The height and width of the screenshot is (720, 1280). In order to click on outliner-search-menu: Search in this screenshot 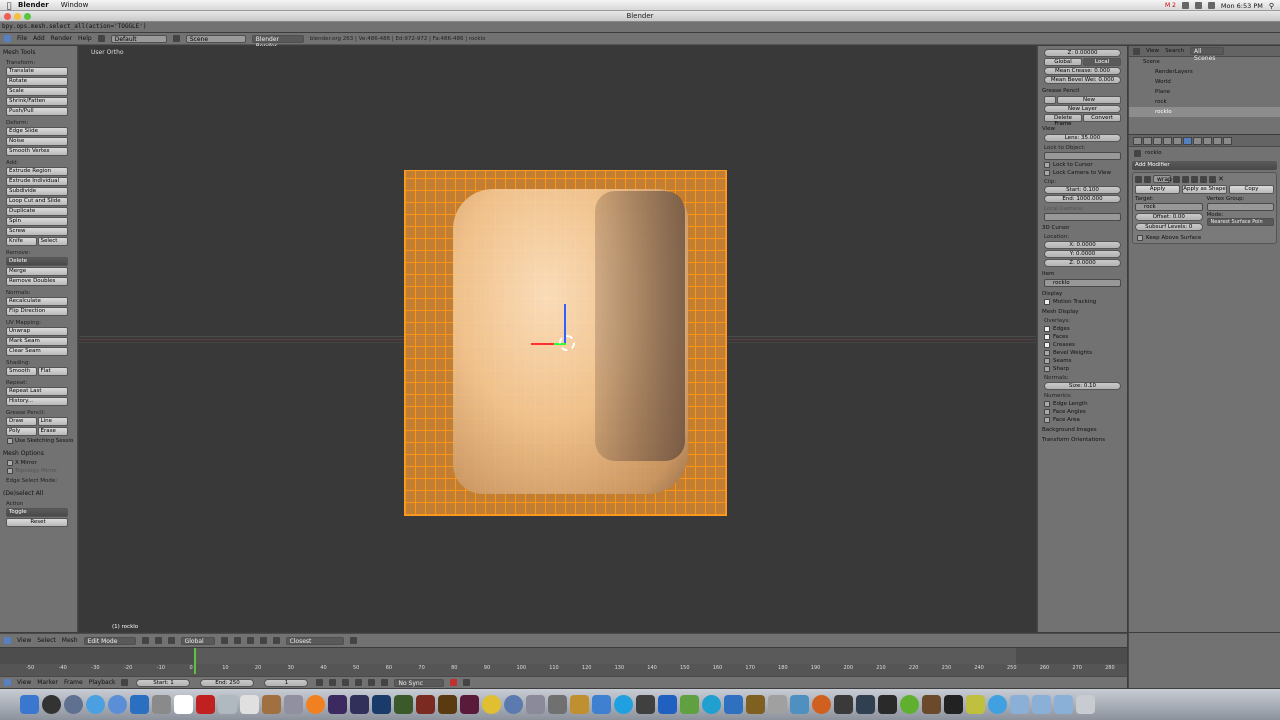, I will do `click(1174, 51)`.